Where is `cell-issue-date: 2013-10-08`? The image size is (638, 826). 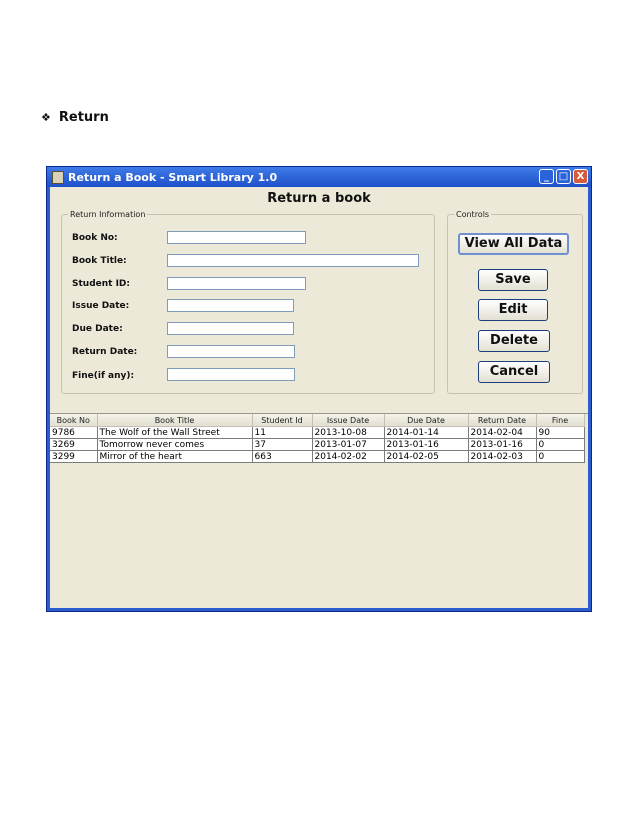
cell-issue-date: 2013-10-08 is located at coordinates (348, 432).